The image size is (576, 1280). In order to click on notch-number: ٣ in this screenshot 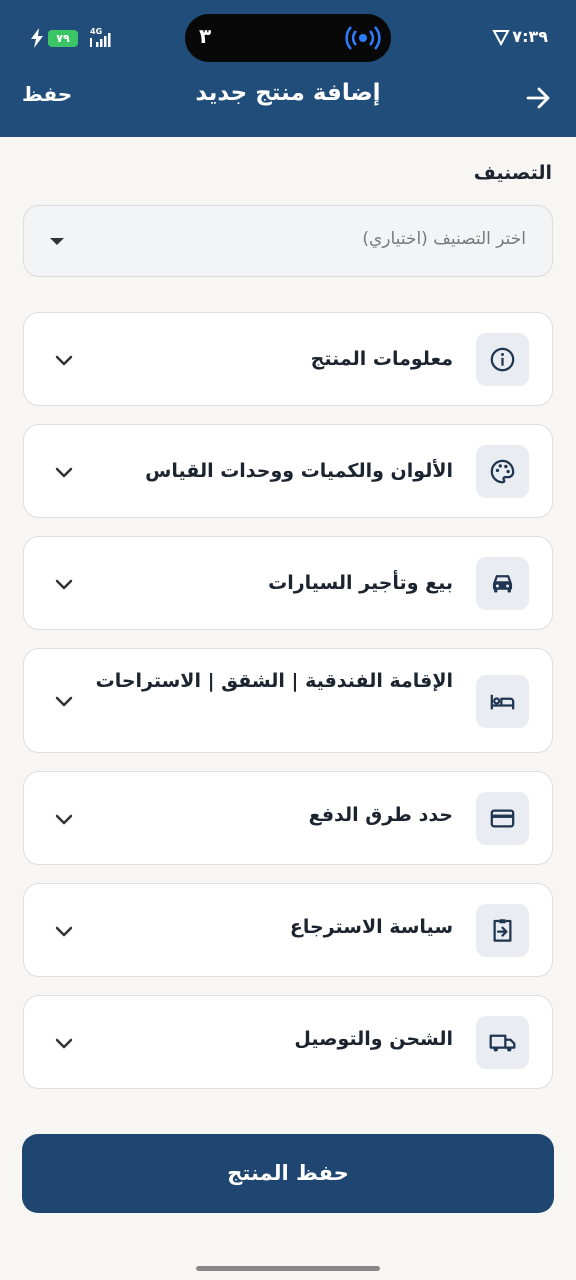, I will do `click(205, 36)`.